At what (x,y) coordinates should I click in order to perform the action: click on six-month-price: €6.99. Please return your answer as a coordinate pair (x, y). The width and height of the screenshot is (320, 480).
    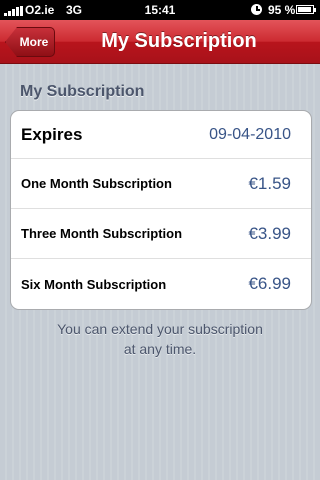
    Looking at the image, I should click on (269, 283).